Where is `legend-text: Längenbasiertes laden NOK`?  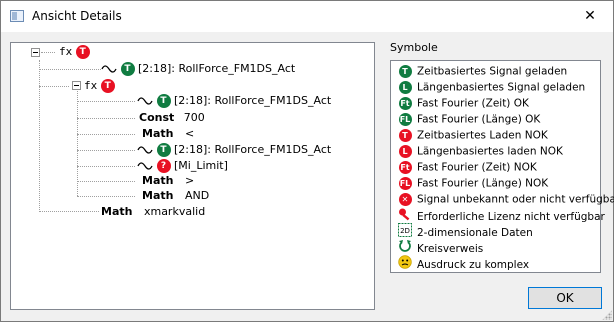
legend-text: Längenbasiertes laden NOK is located at coordinates (490, 151).